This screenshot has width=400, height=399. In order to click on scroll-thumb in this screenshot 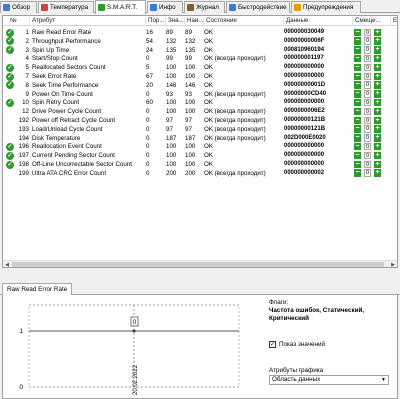, I will do `click(198, 264)`.